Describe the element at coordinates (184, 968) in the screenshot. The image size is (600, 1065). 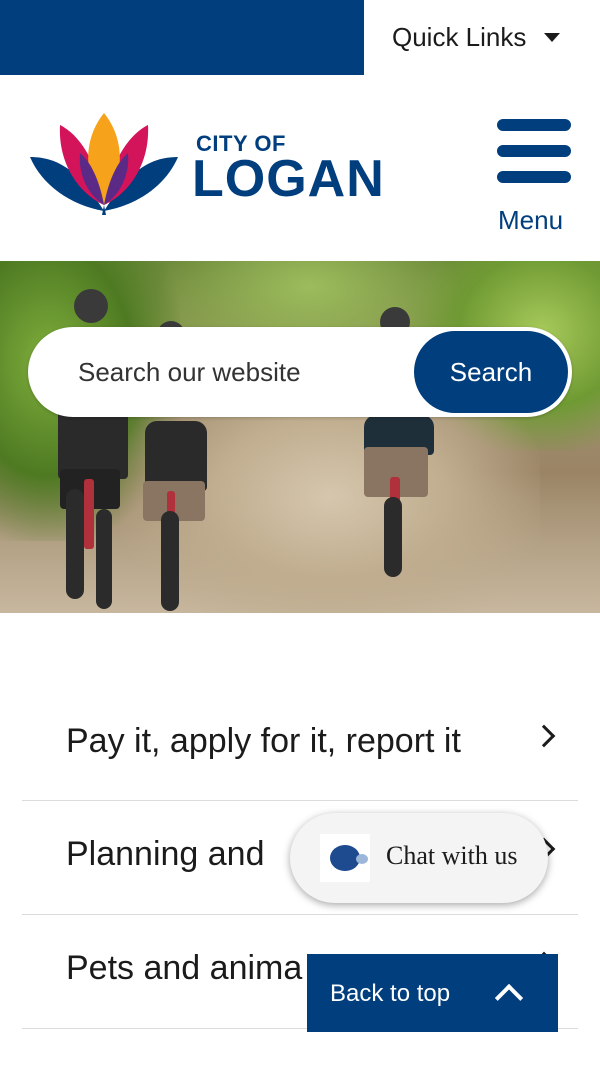
I see `list-item-label: Pets and anima` at that location.